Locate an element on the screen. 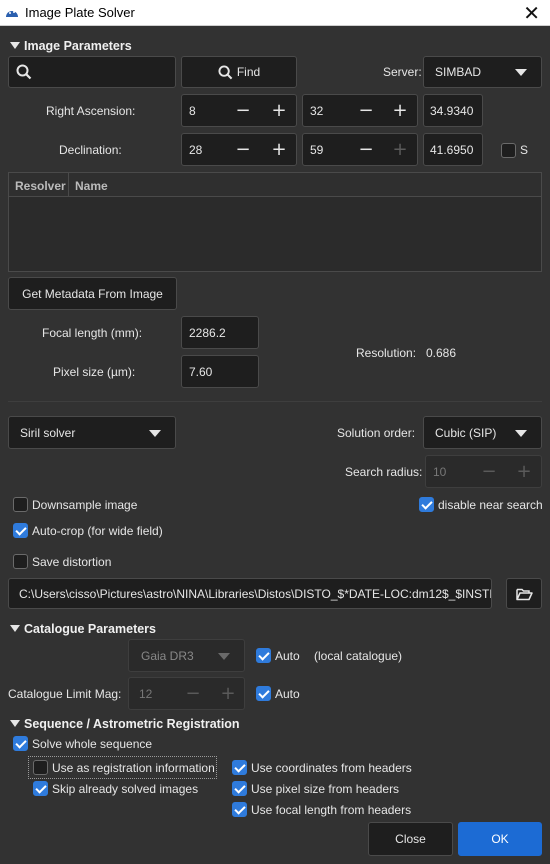 This screenshot has width=550, height=864. section-title: Catalogue Parameters is located at coordinates (90, 629).